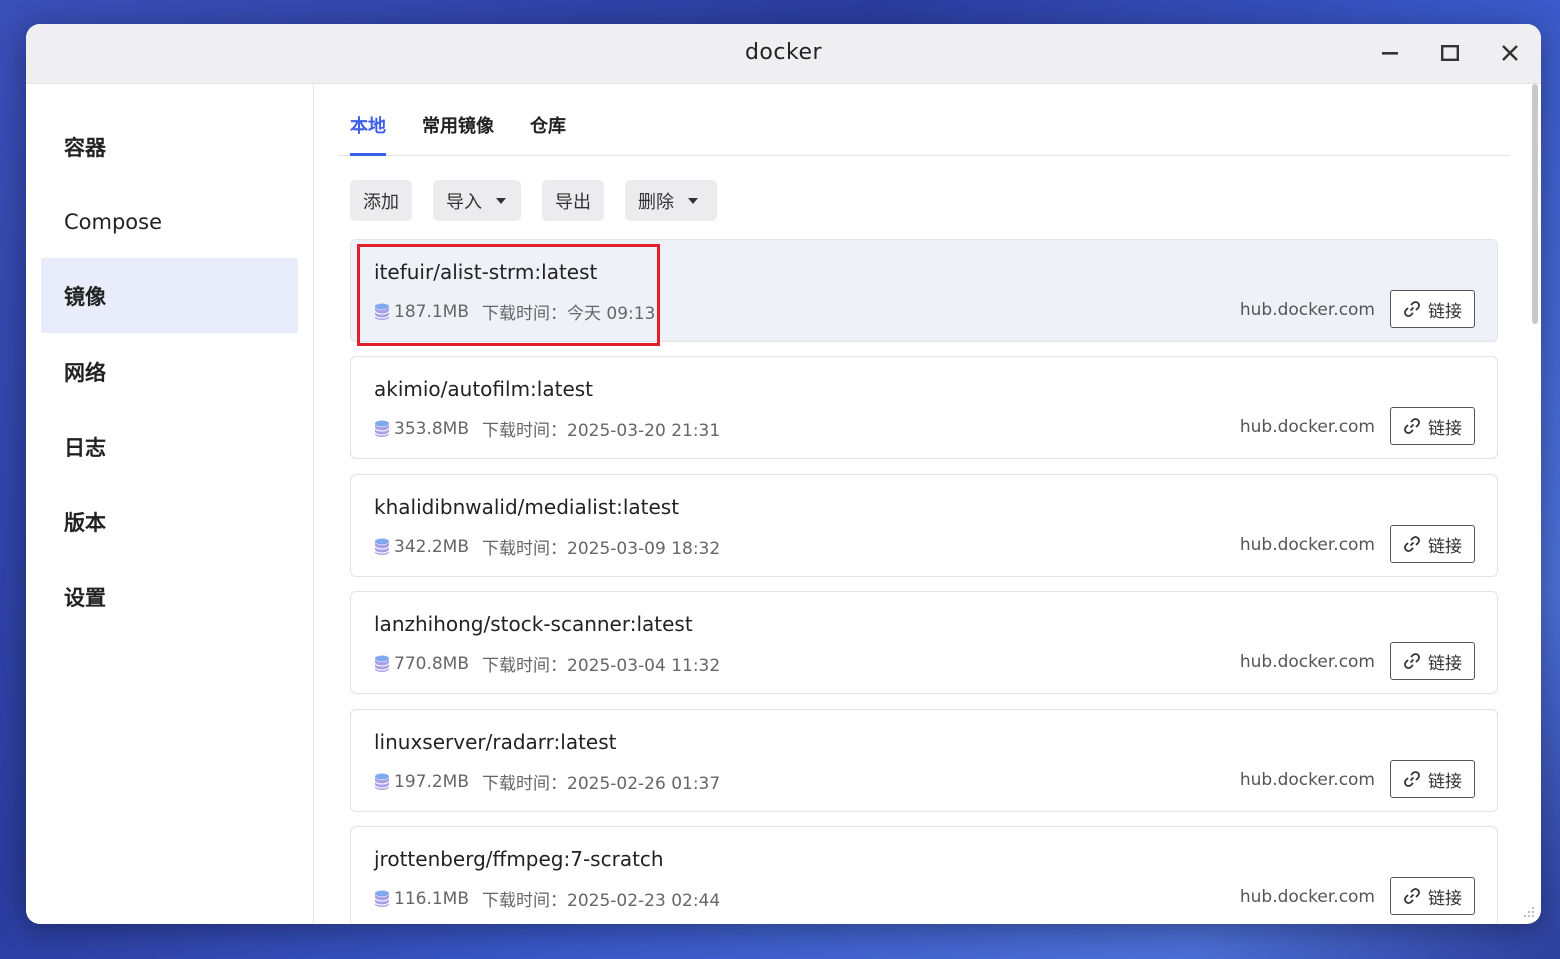 This screenshot has width=1560, height=959. I want to click on export-button-label: 导出, so click(573, 202).